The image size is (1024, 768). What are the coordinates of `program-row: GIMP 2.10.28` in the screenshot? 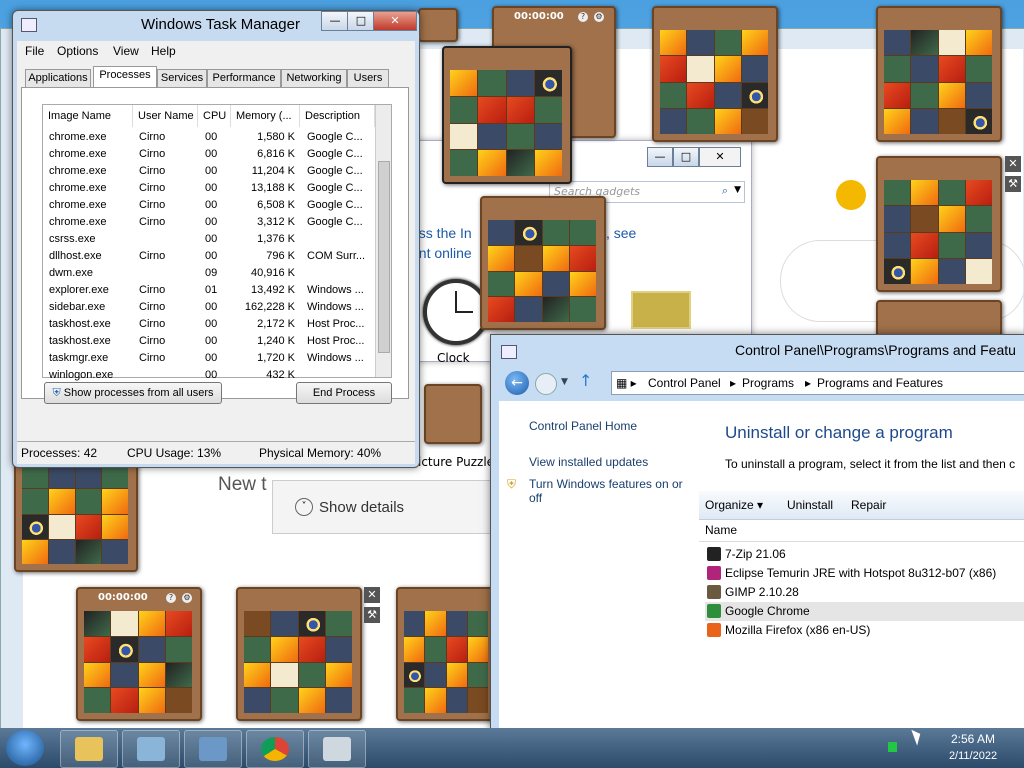 It's located at (864, 592).